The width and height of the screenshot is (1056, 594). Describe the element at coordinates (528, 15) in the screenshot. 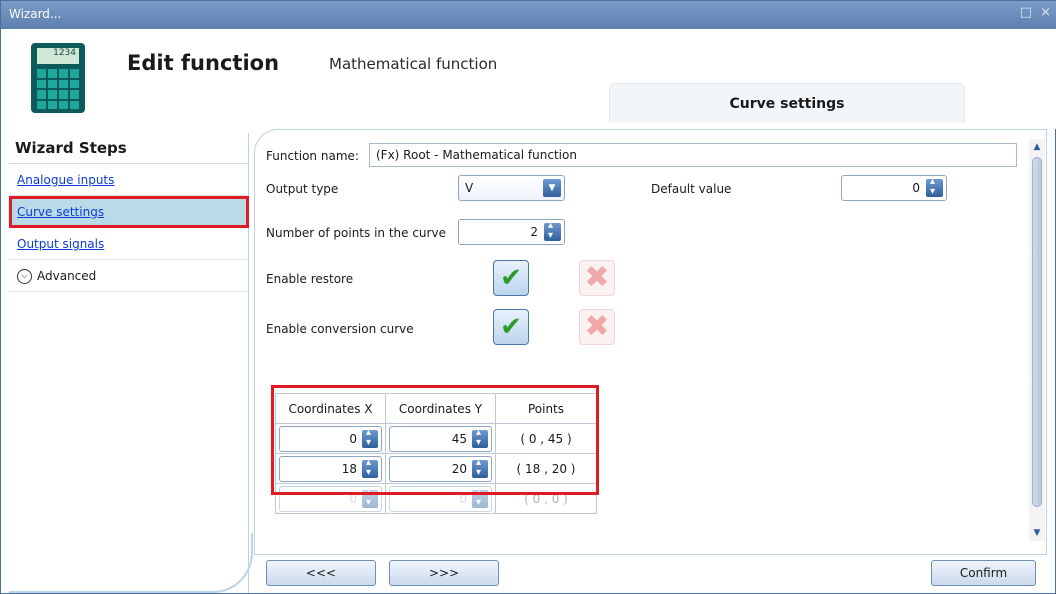

I see `title-bar: Wizard... □ ×` at that location.